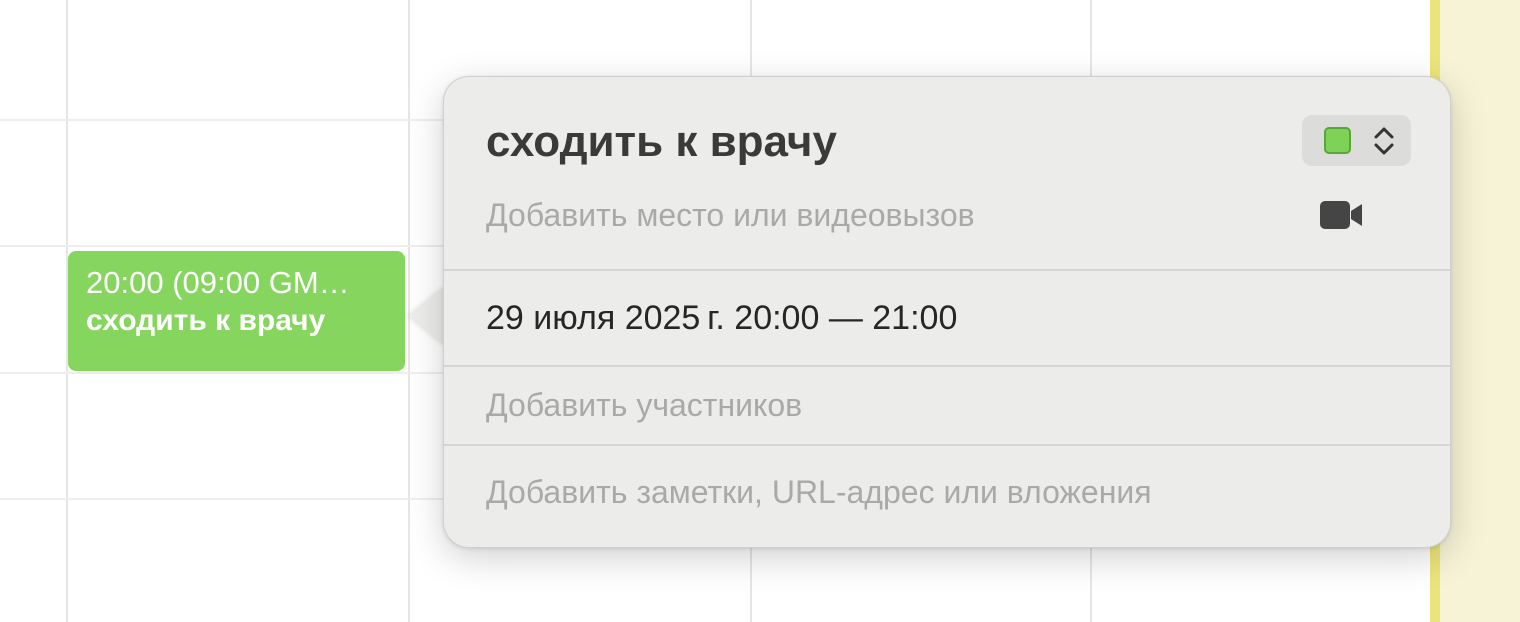 Image resolution: width=1520 pixels, height=622 pixels. What do you see at coordinates (1342, 215) in the screenshot?
I see `video-camera-icon` at bounding box center [1342, 215].